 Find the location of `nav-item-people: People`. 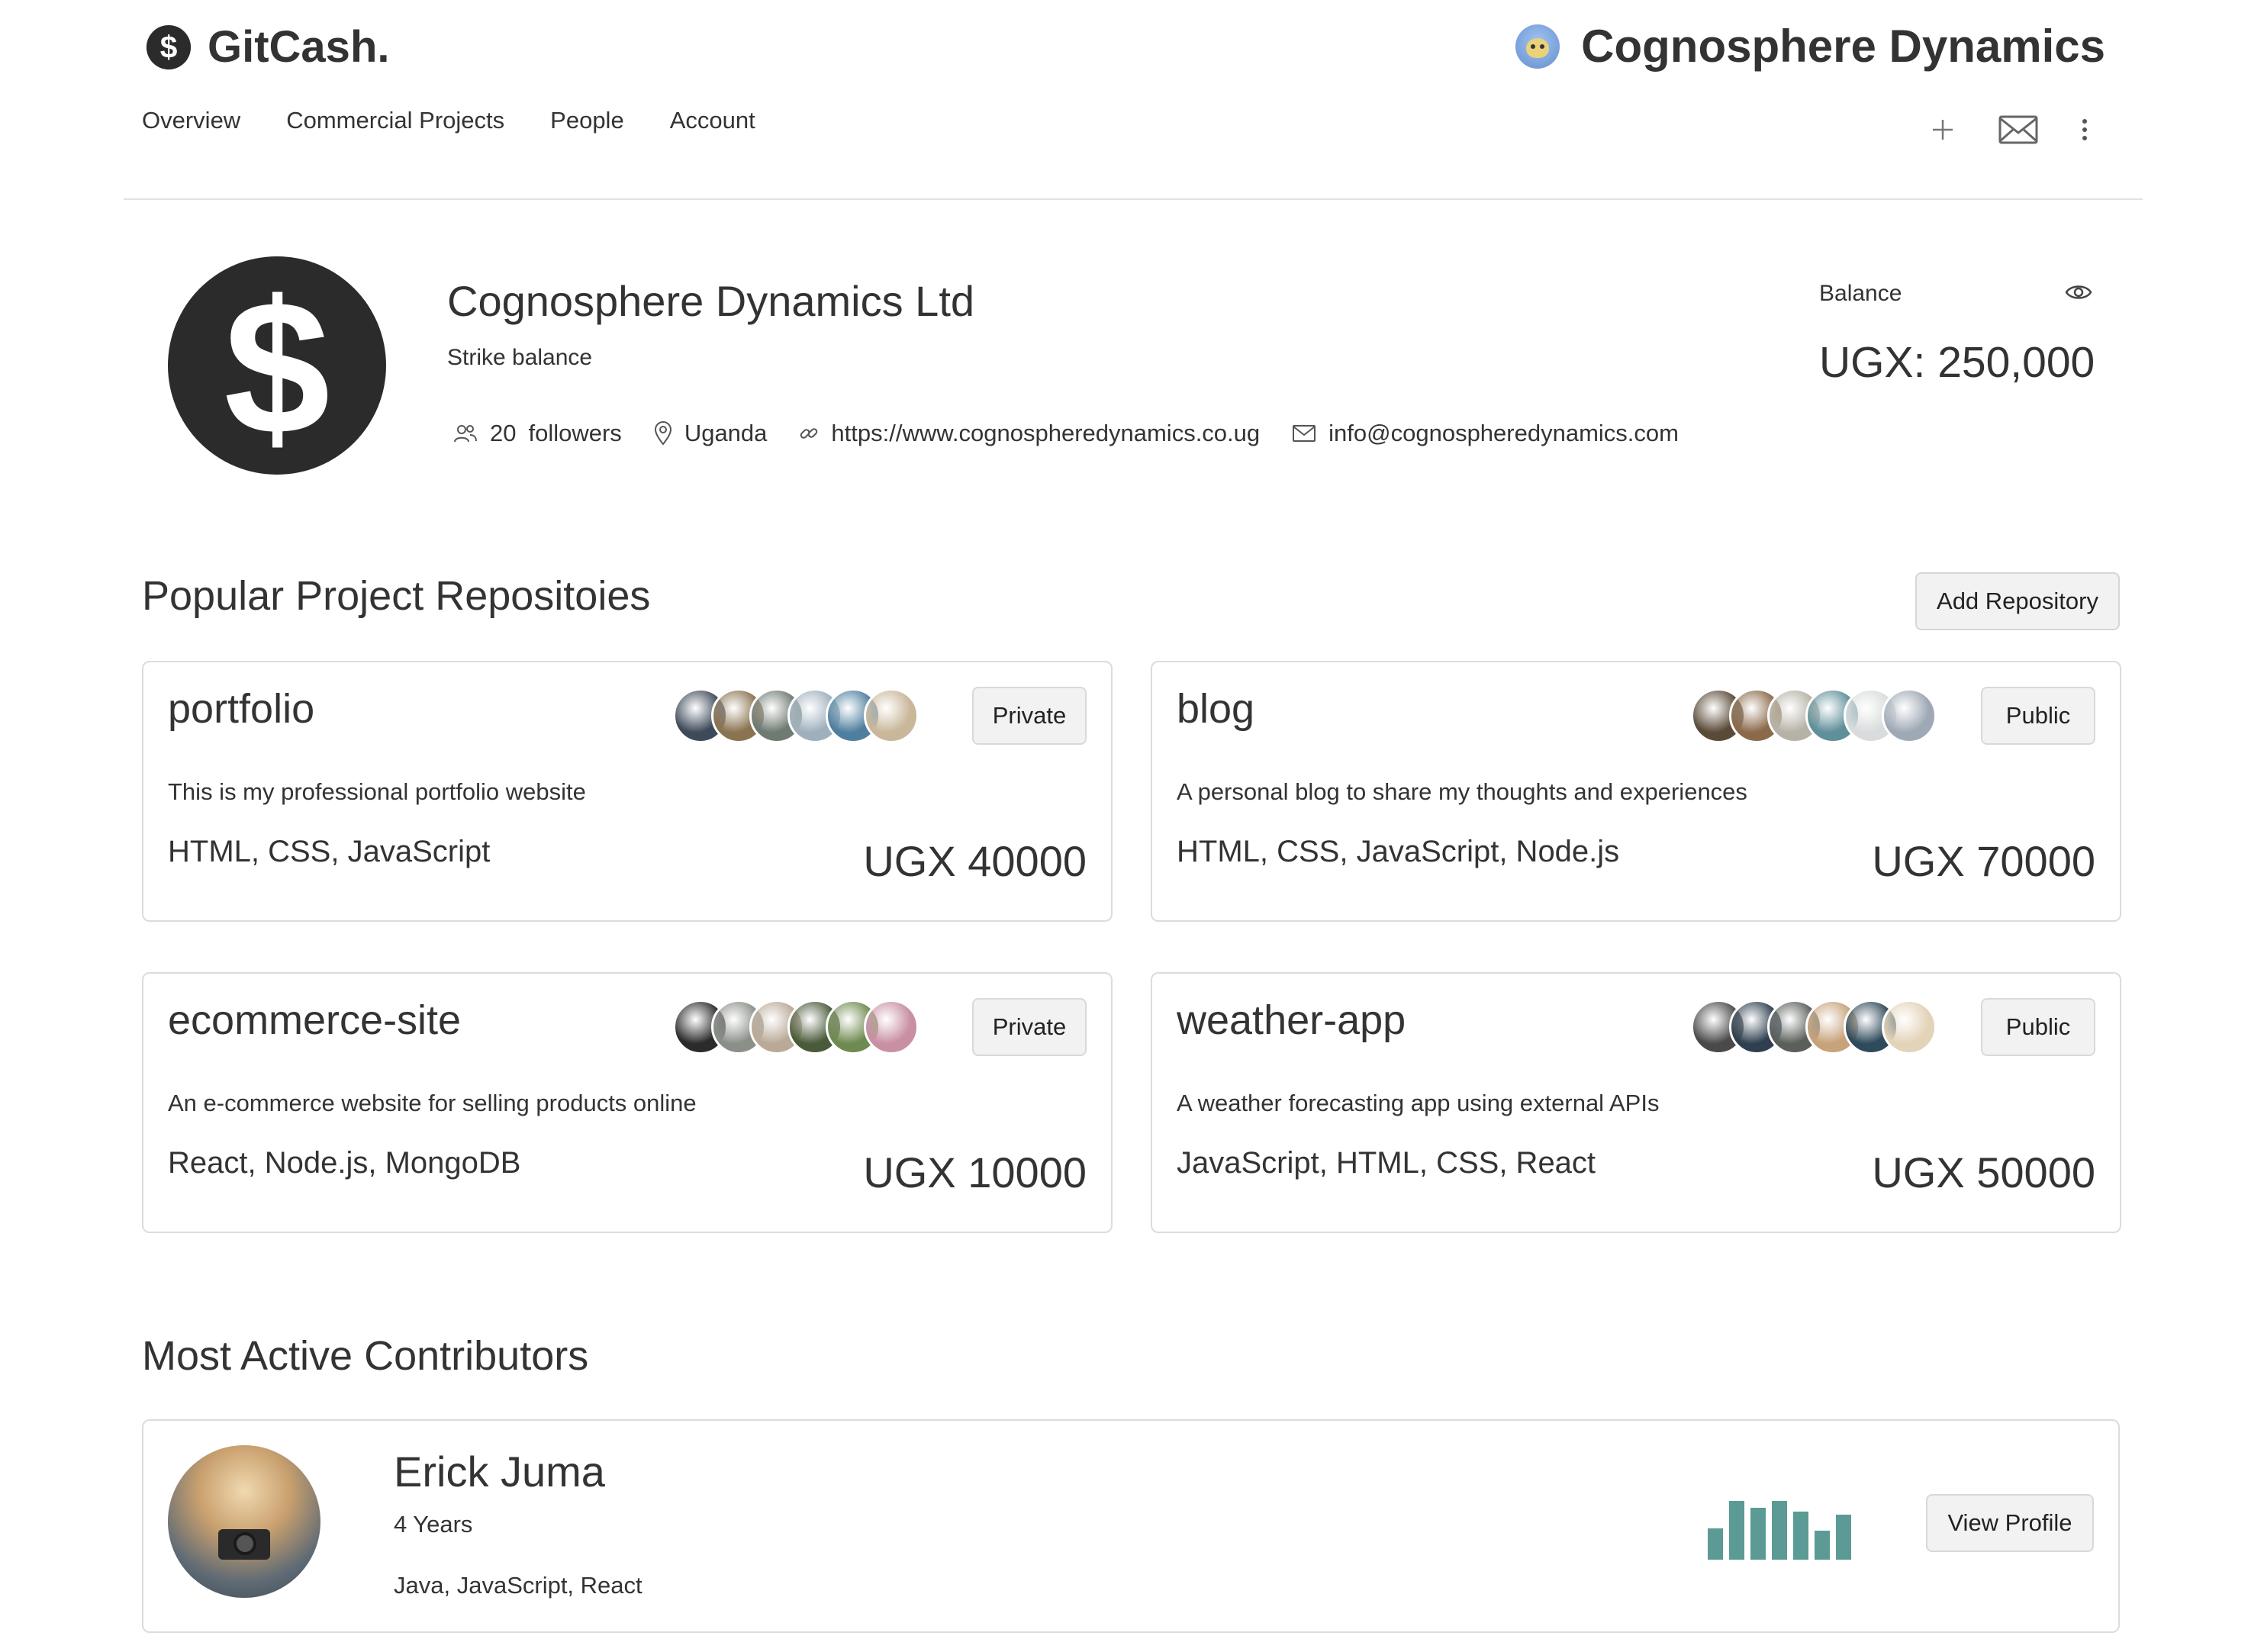

nav-item-people: People is located at coordinates (587, 120).